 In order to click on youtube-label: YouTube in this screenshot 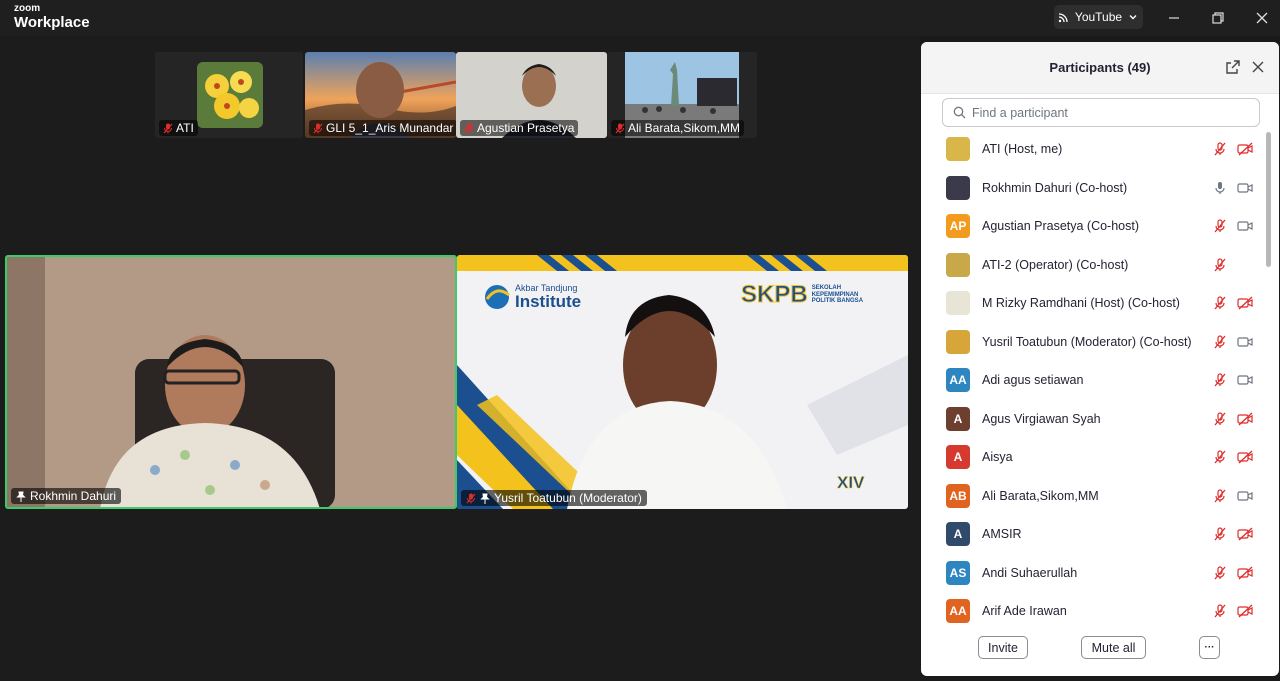, I will do `click(1098, 17)`.